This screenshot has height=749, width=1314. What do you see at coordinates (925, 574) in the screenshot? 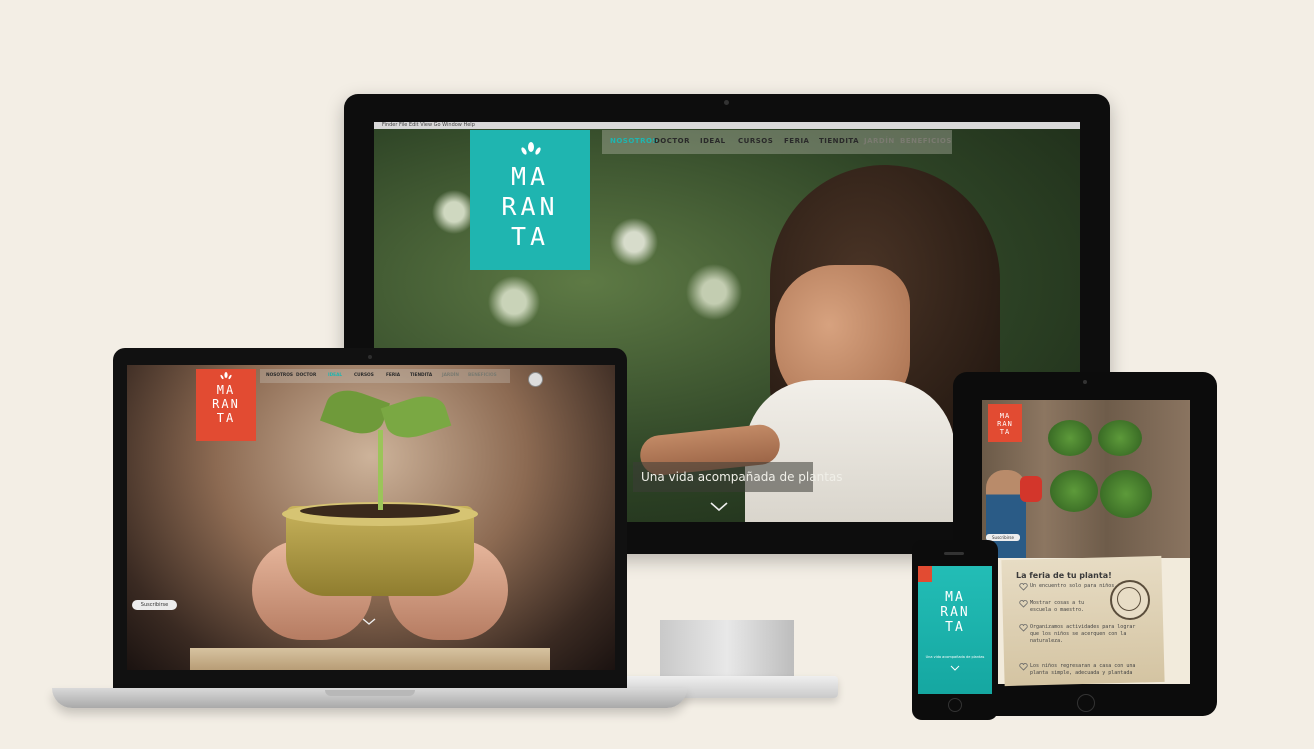
I see `brand-logo-mini` at bounding box center [925, 574].